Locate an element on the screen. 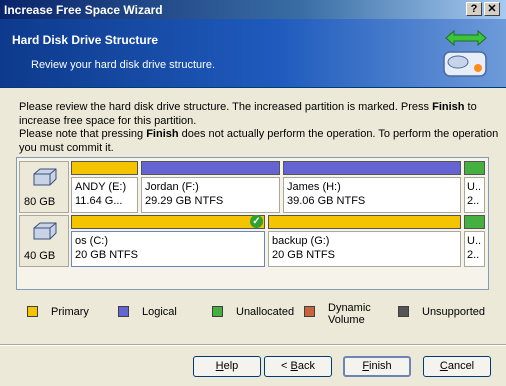 The width and height of the screenshot is (506, 386). partition-info: 39.06 GB NTFS is located at coordinates (326, 201).